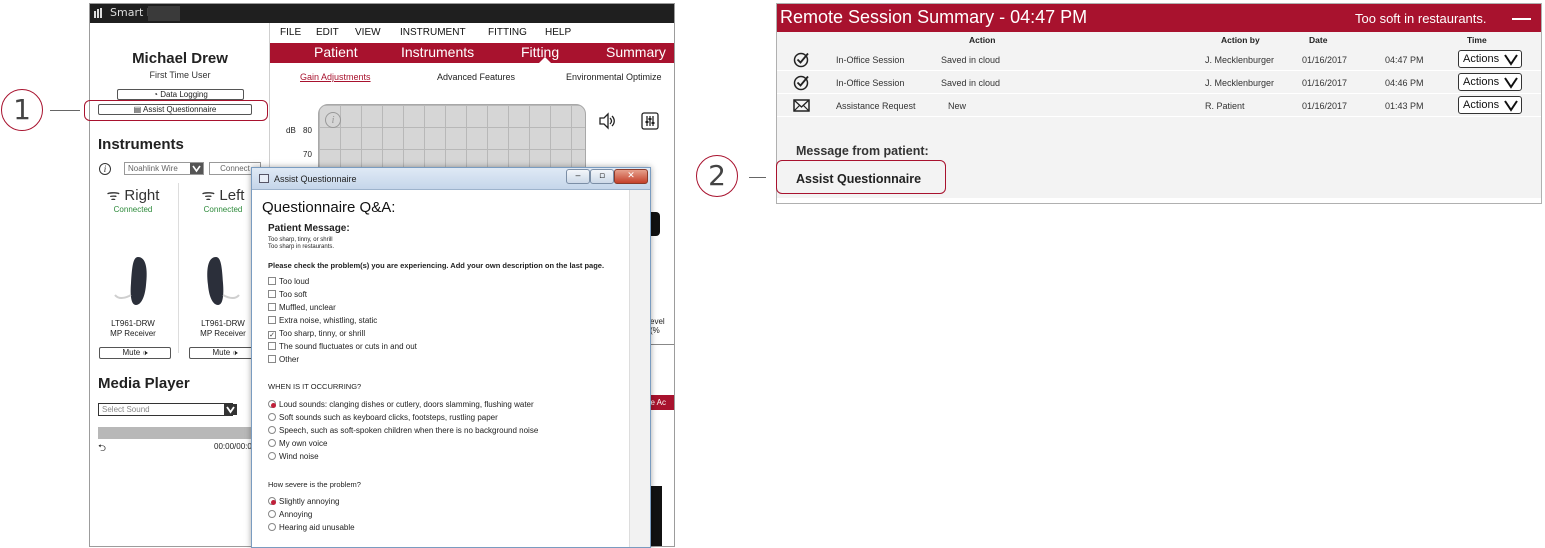 Image resolution: width=1545 pixels, height=548 pixels. What do you see at coordinates (336, 52) in the screenshot?
I see `tab-patient: Patient` at bounding box center [336, 52].